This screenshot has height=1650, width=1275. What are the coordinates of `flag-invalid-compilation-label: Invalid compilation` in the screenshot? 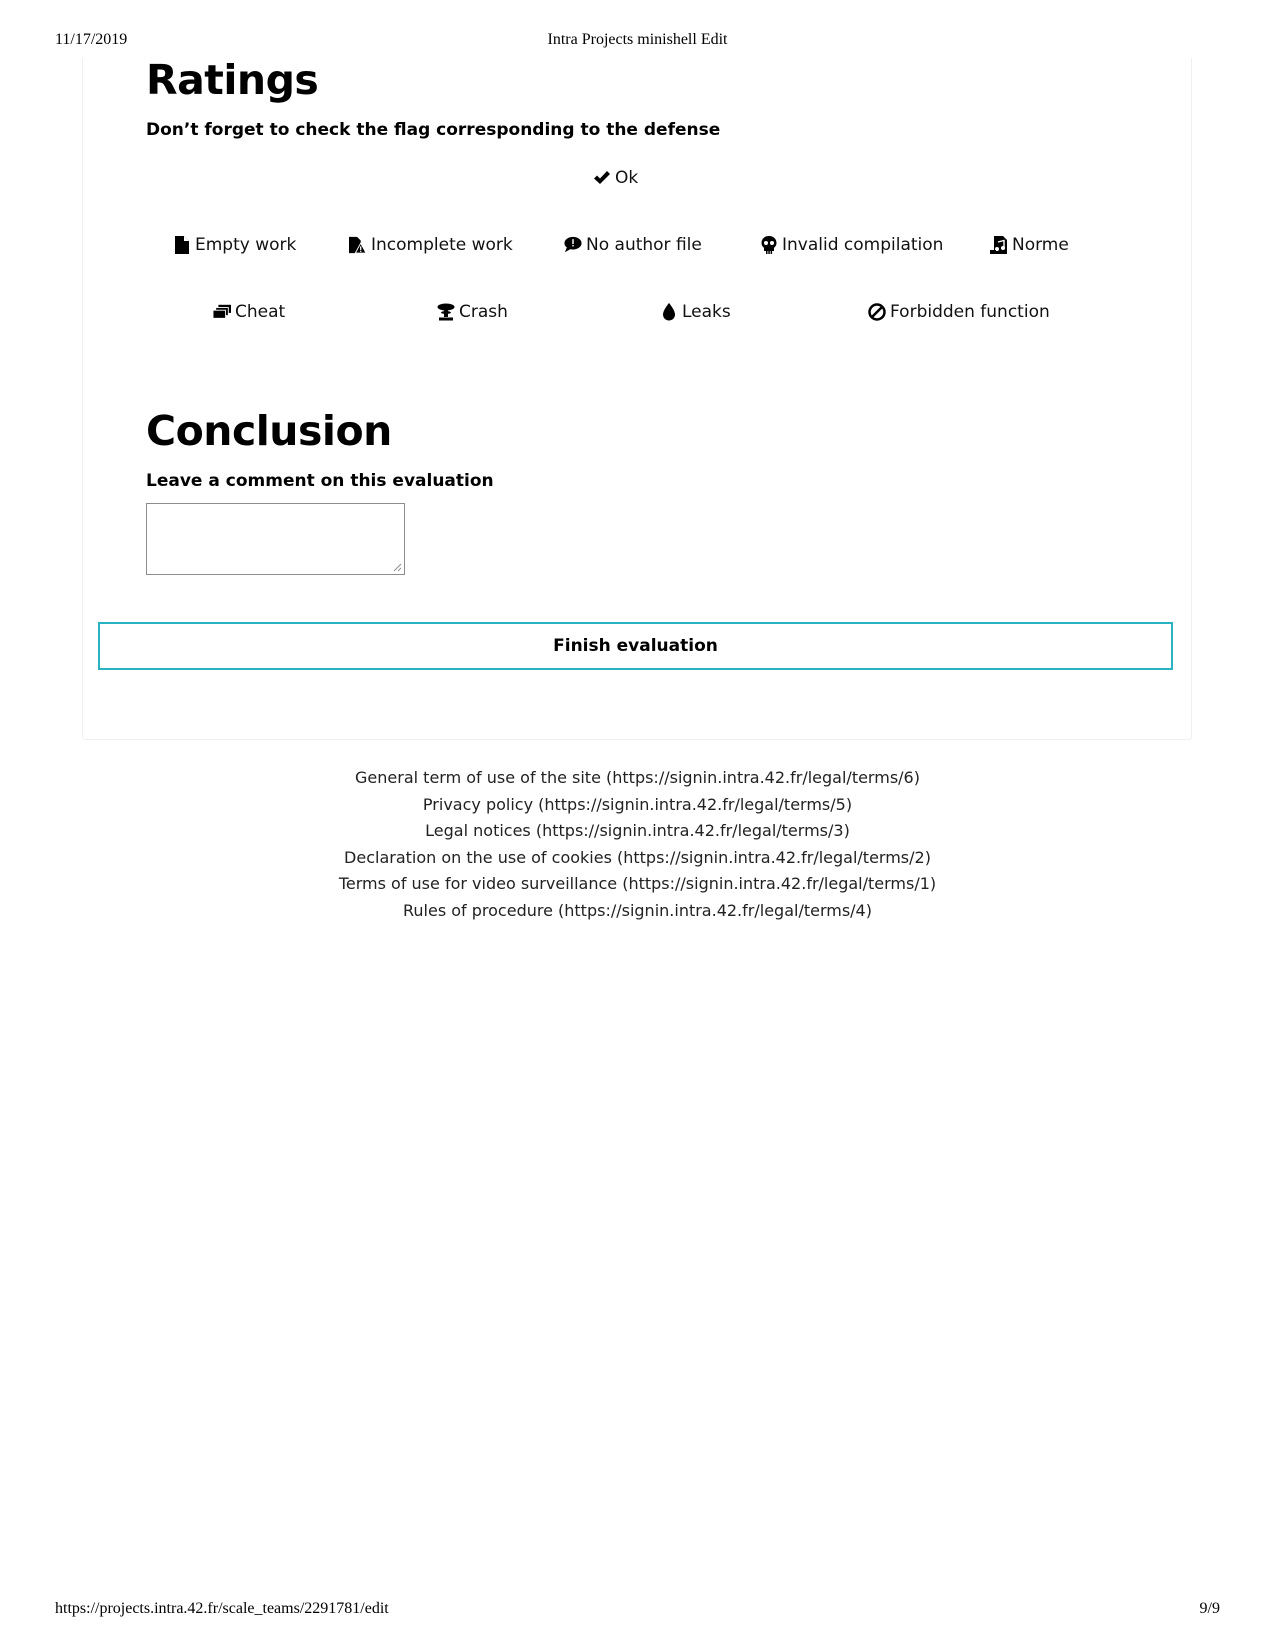 It's located at (863, 245).